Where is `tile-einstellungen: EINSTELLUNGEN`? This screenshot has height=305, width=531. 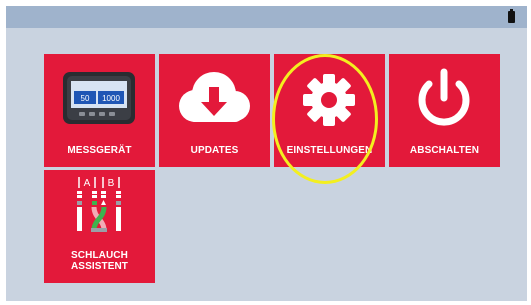
tile-einstellungen: EINSTELLUNGEN is located at coordinates (329, 110).